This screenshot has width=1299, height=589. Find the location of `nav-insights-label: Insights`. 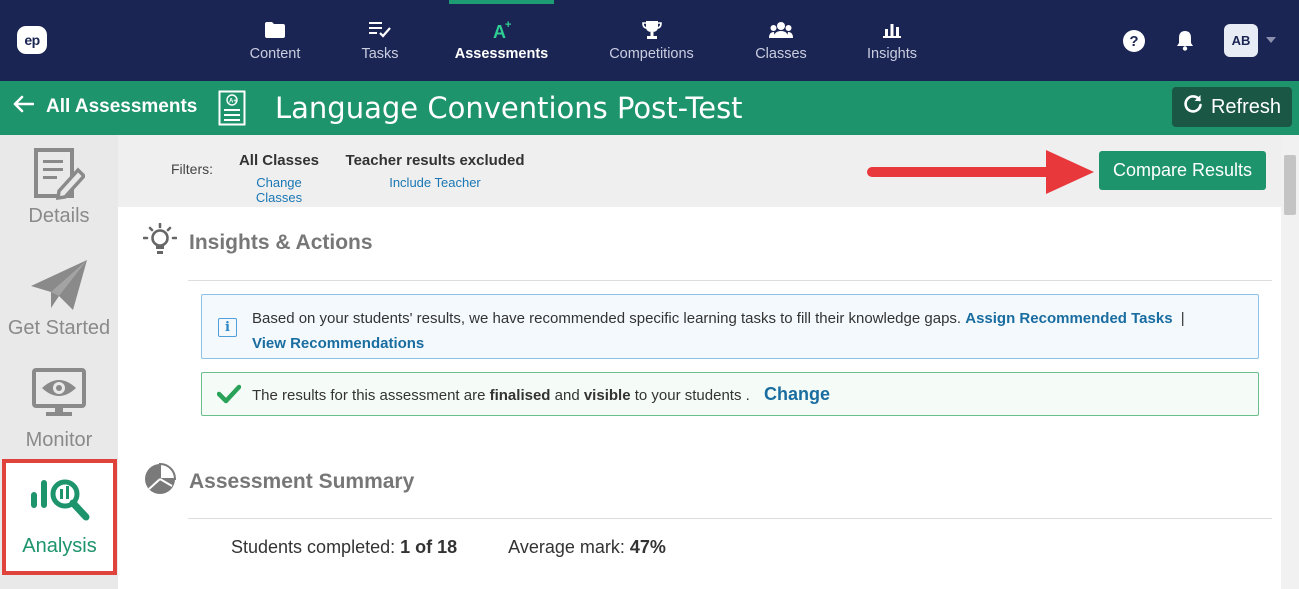

nav-insights-label: Insights is located at coordinates (892, 54).